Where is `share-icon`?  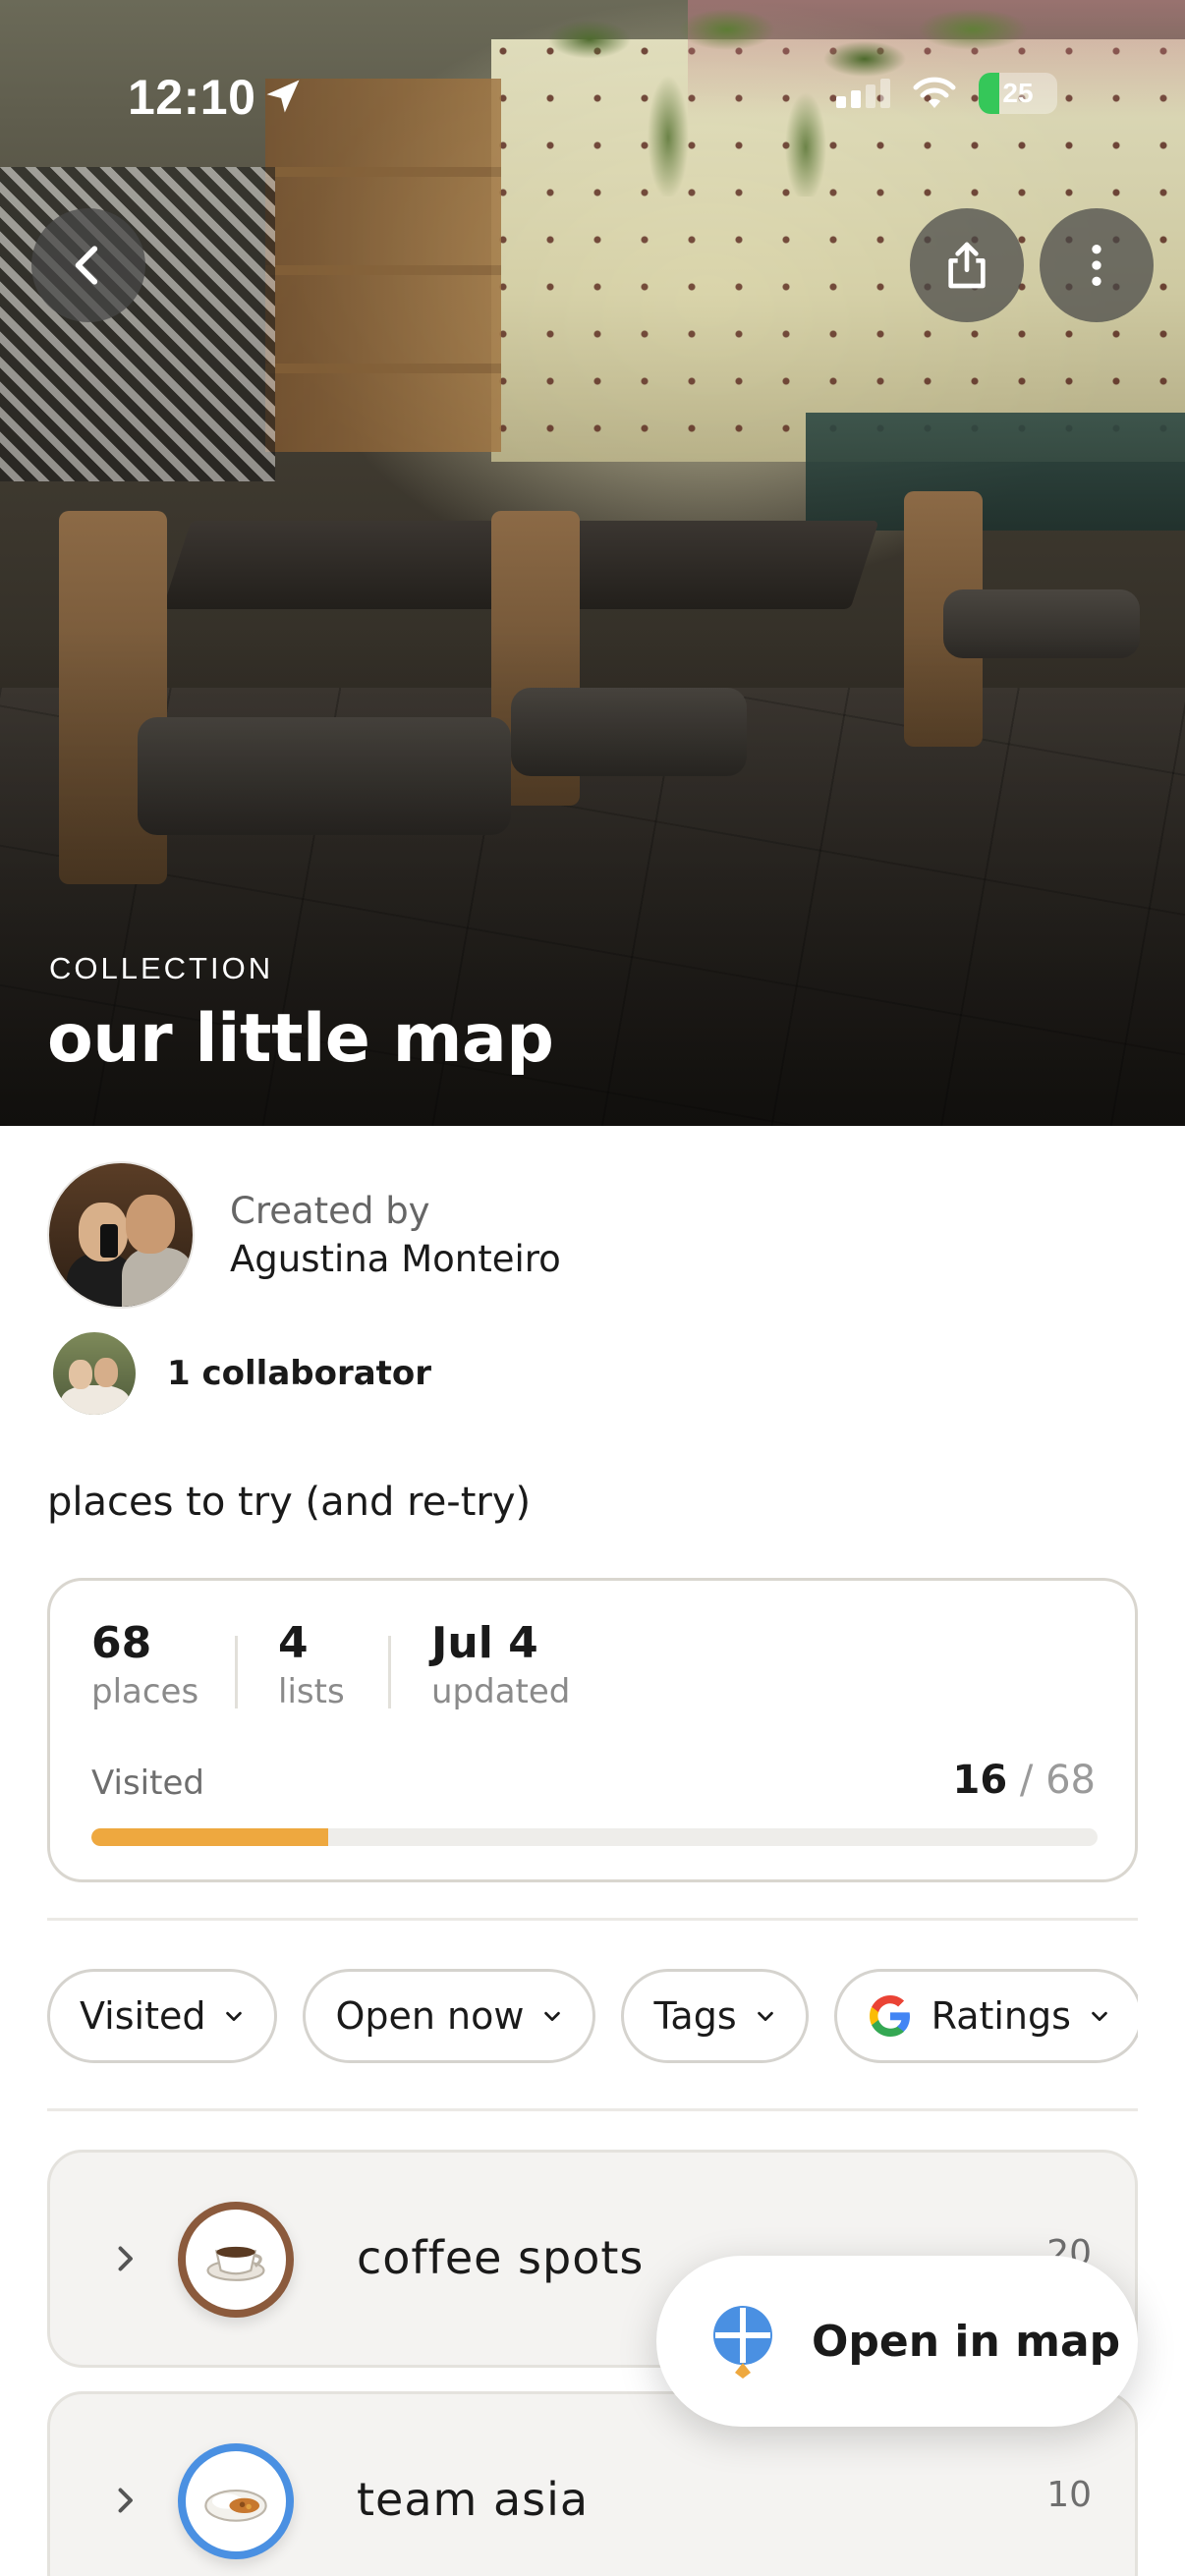
share-icon is located at coordinates (967, 265).